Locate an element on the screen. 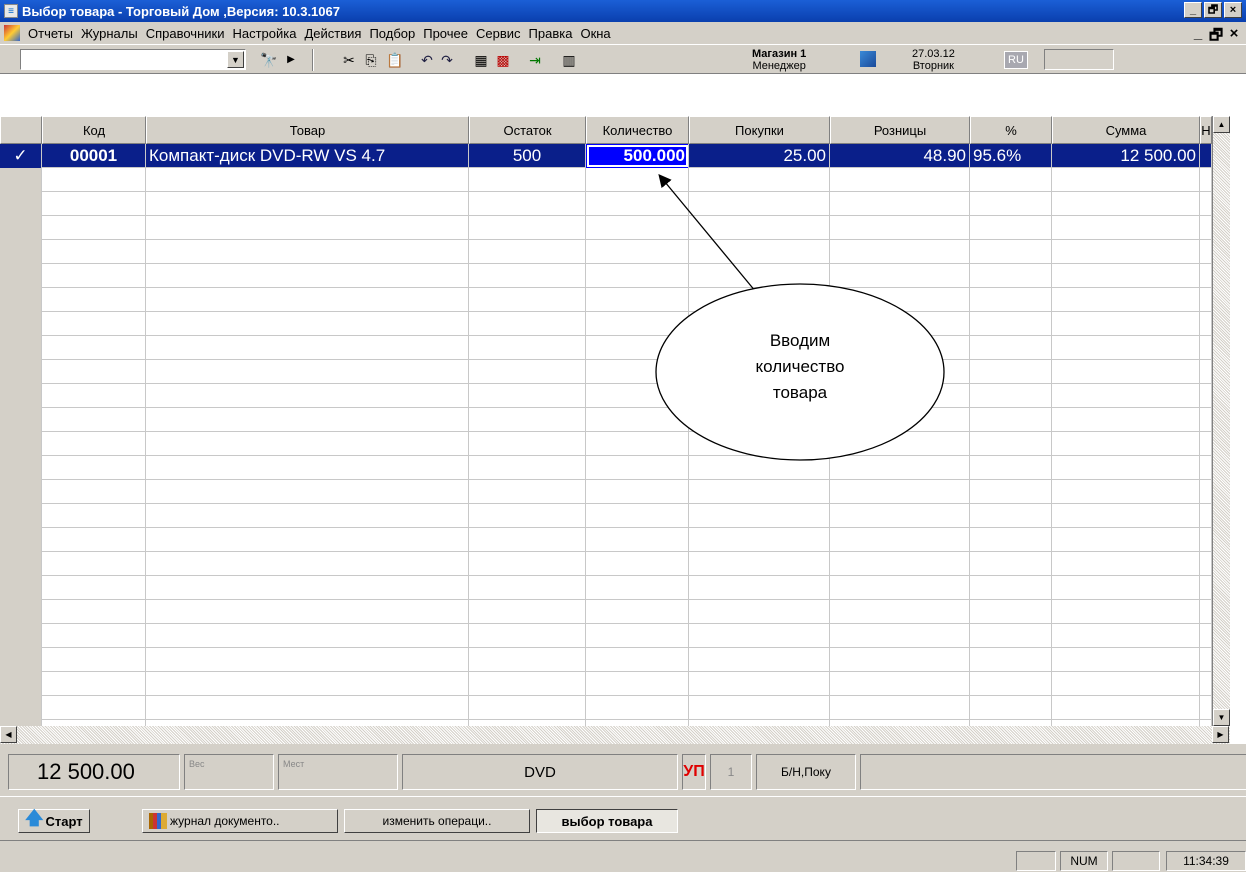  menu-selection: Подбор is located at coordinates (392, 33).